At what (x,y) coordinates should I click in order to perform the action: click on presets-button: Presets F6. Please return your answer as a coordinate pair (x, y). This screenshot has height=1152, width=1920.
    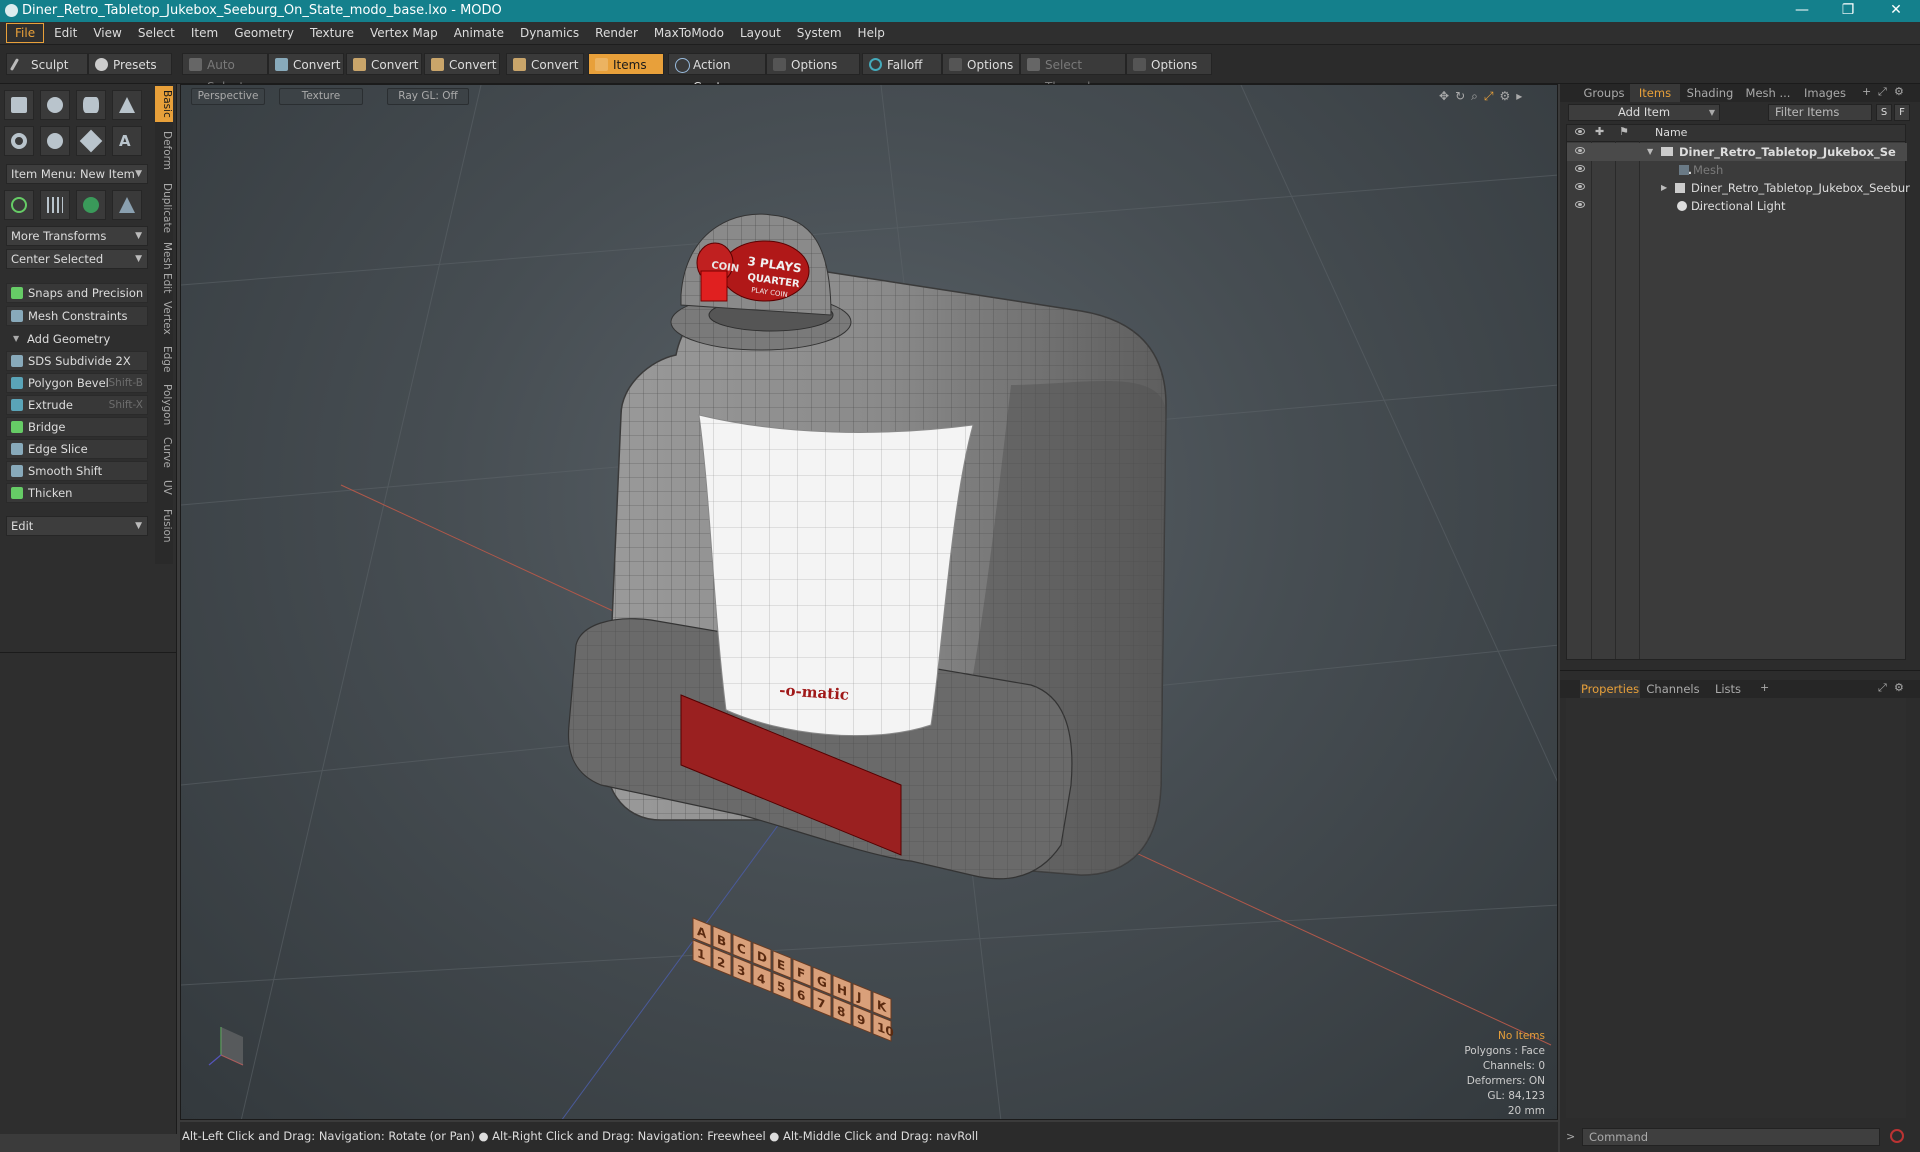
    Looking at the image, I should click on (130, 73).